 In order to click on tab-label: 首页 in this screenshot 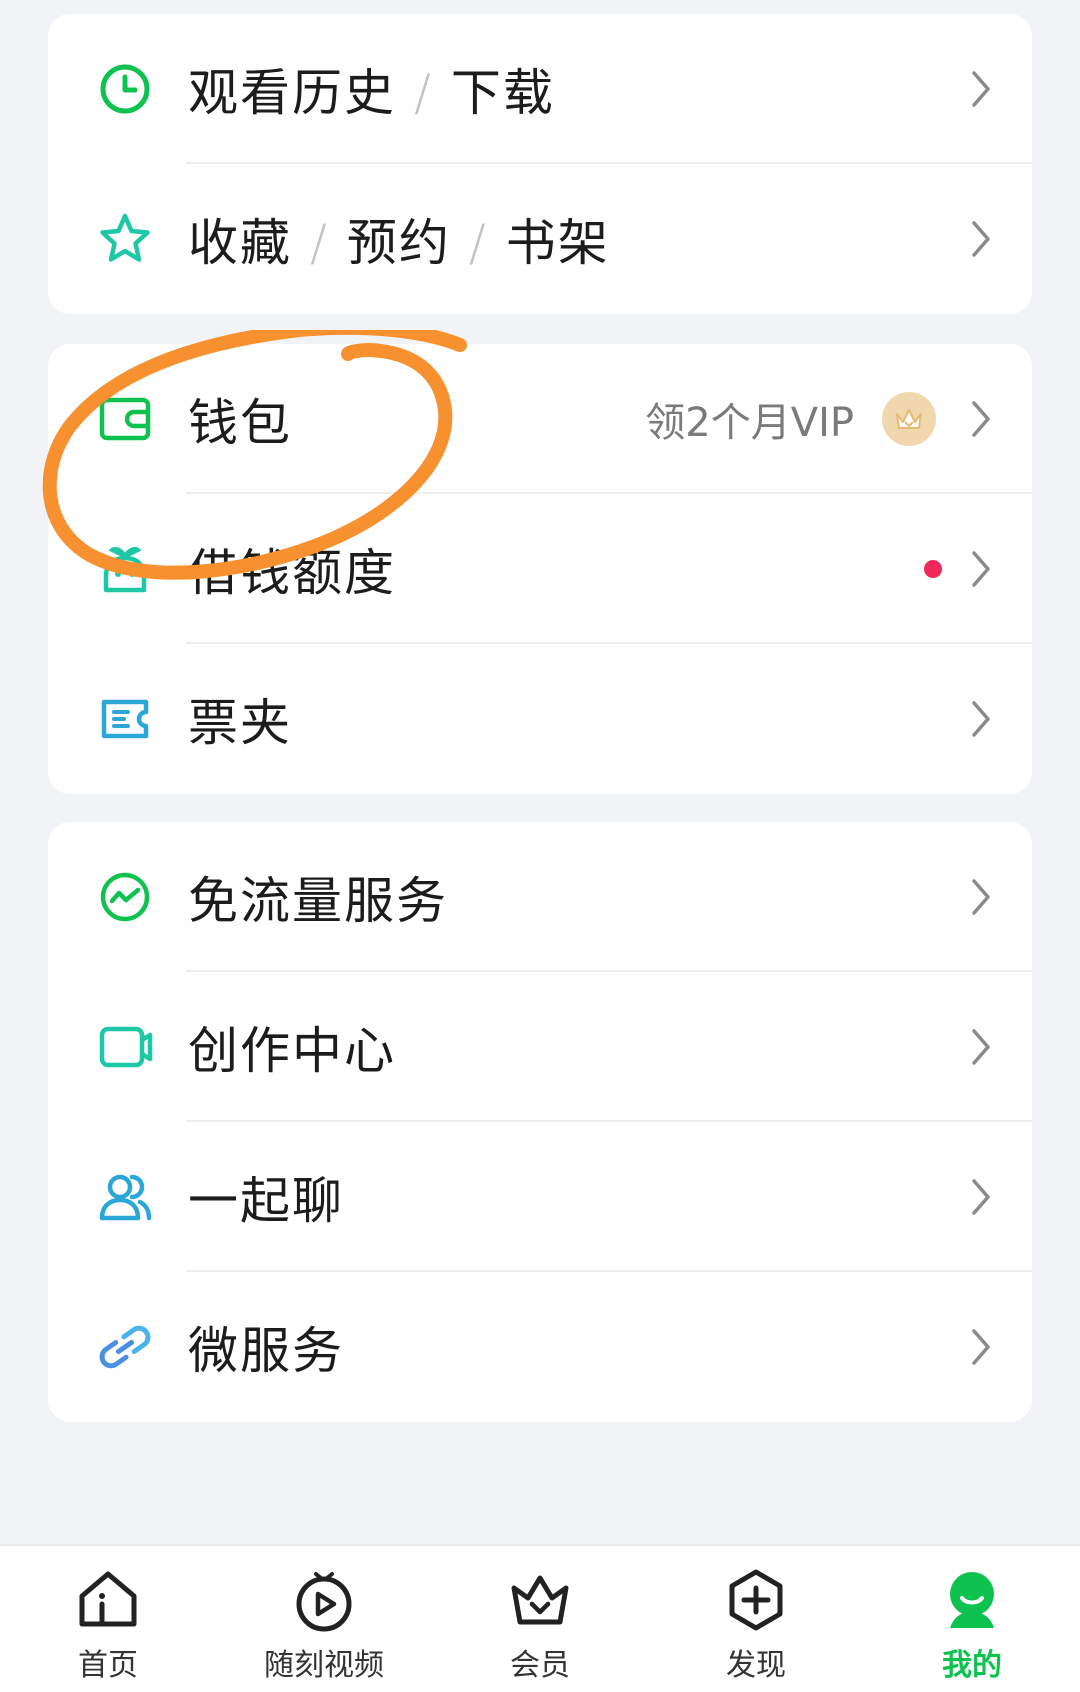, I will do `click(108, 1665)`.